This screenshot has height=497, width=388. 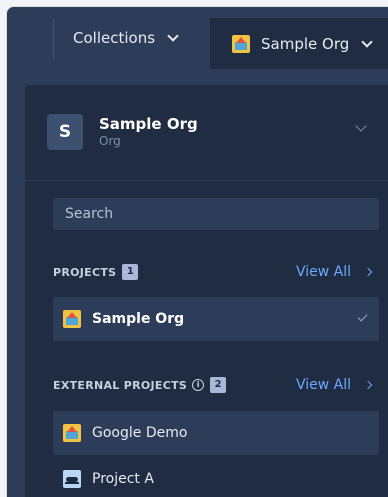 What do you see at coordinates (216, 433) in the screenshot?
I see `external-project-item-google-demo: Google Demo` at bounding box center [216, 433].